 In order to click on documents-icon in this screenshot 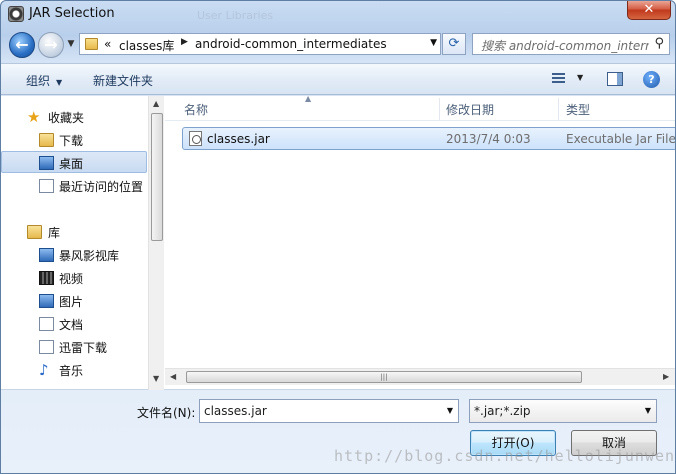, I will do `click(46, 324)`.